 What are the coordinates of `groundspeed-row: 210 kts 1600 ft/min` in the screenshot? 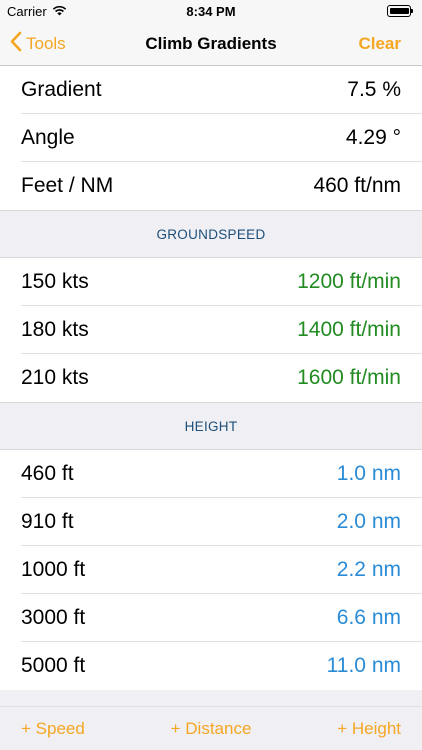 It's located at (211, 378).